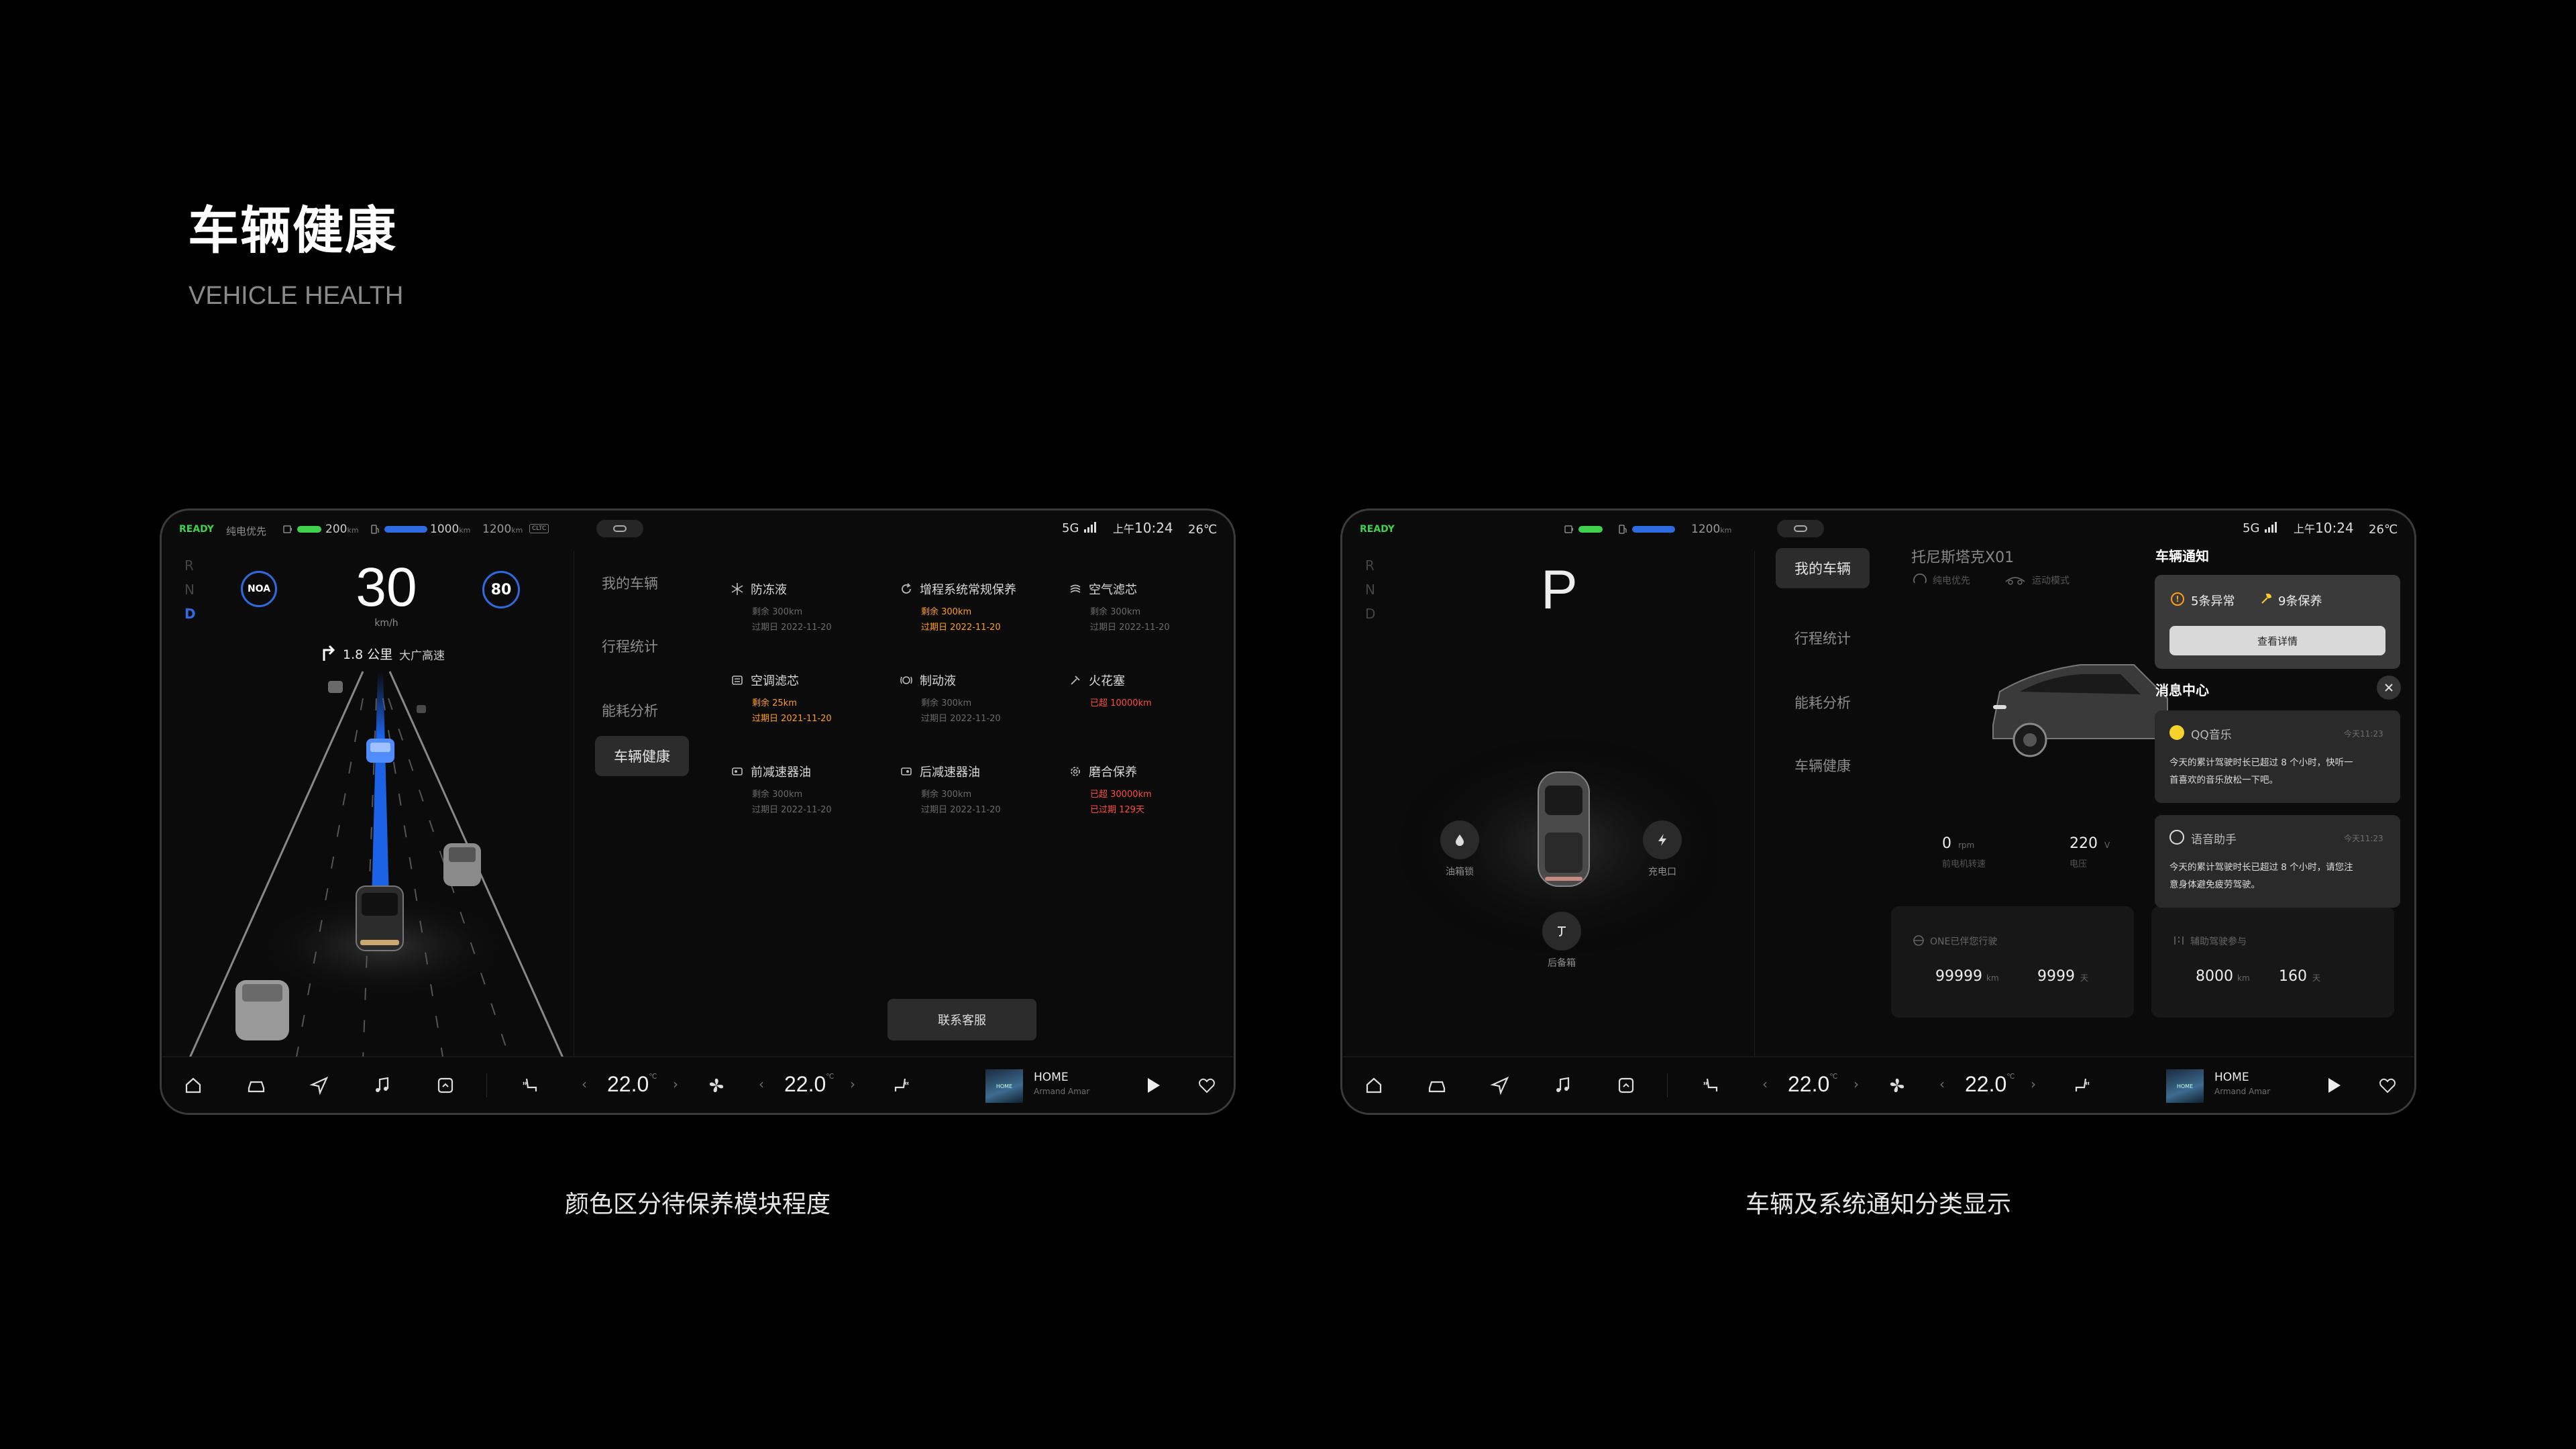 This screenshot has width=2576, height=1449. I want to click on air-filter-icon, so click(1075, 589).